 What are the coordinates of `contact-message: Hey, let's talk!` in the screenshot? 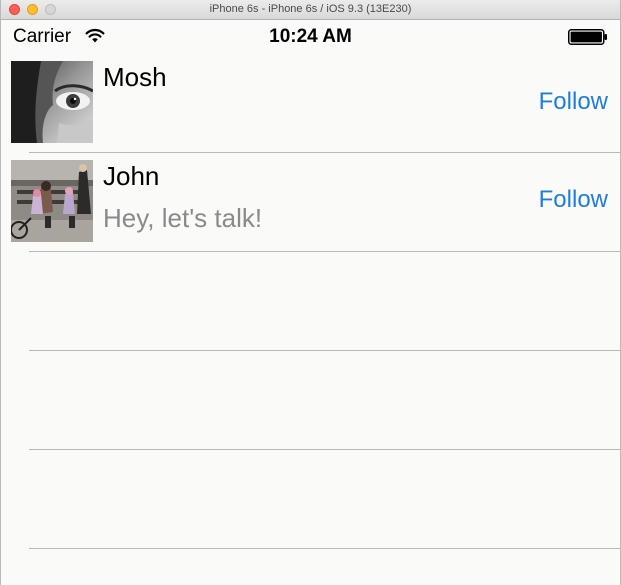 It's located at (183, 218).